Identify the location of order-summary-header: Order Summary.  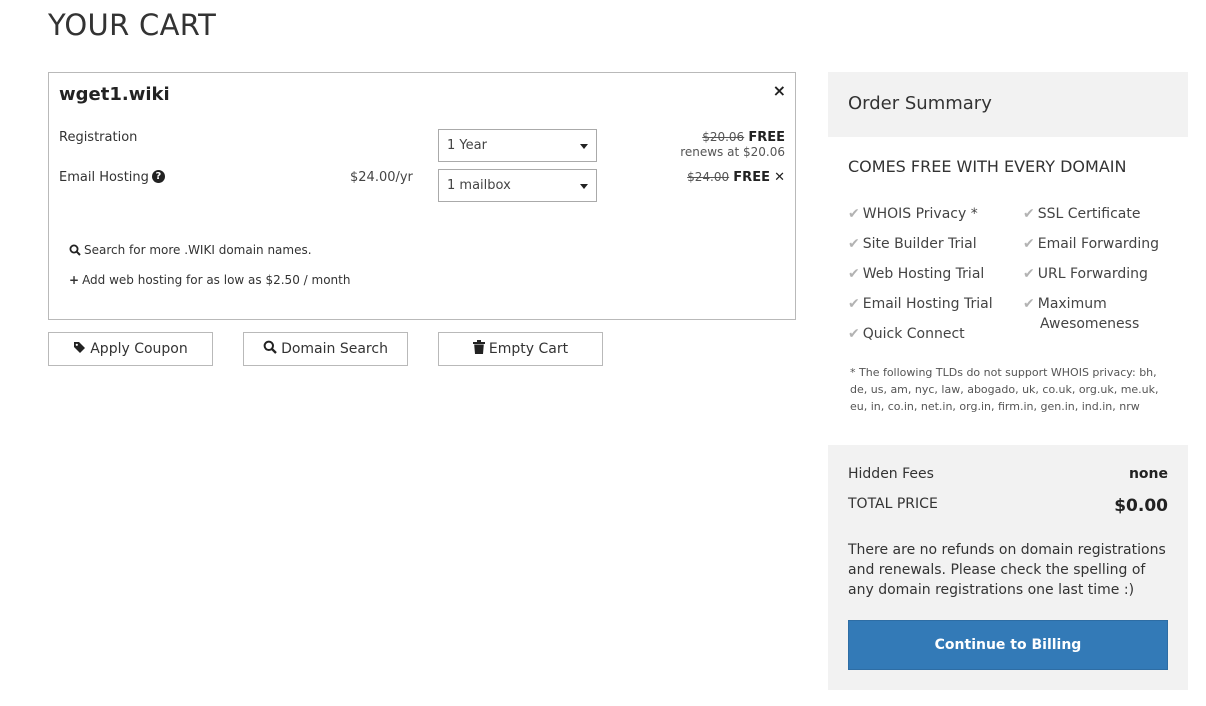
(1008, 104).